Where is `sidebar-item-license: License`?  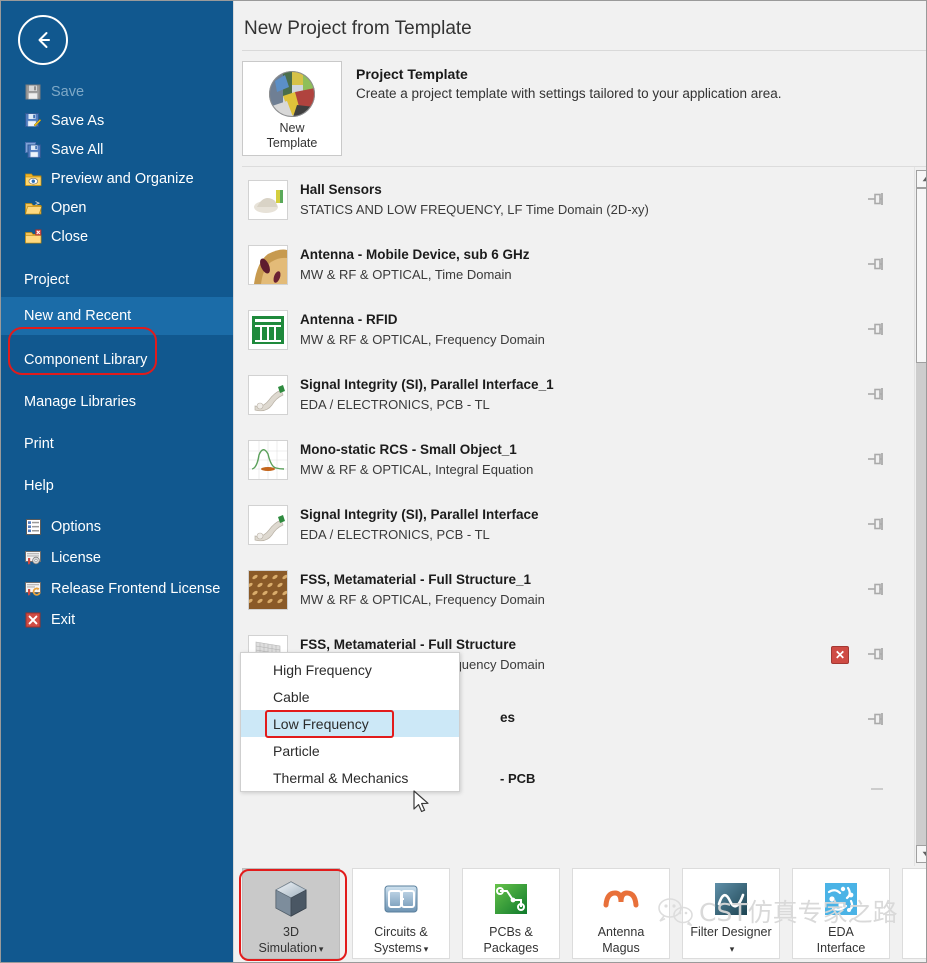
sidebar-item-license: License is located at coordinates (116, 557).